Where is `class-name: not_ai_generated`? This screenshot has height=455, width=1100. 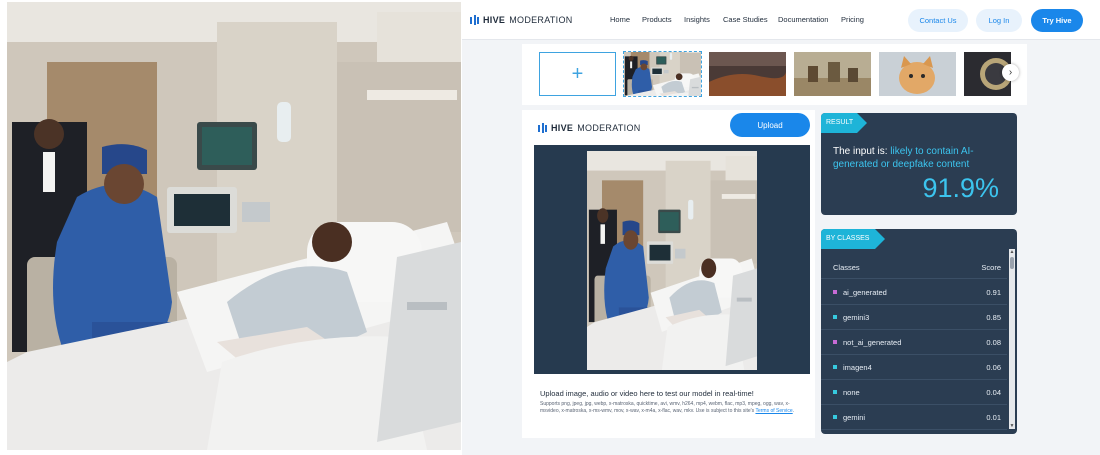
class-name: not_ai_generated is located at coordinates (872, 342).